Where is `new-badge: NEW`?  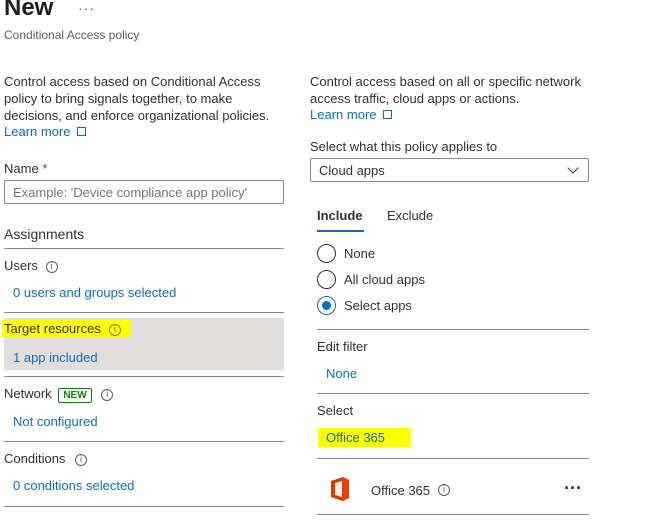 new-badge: NEW is located at coordinates (75, 395).